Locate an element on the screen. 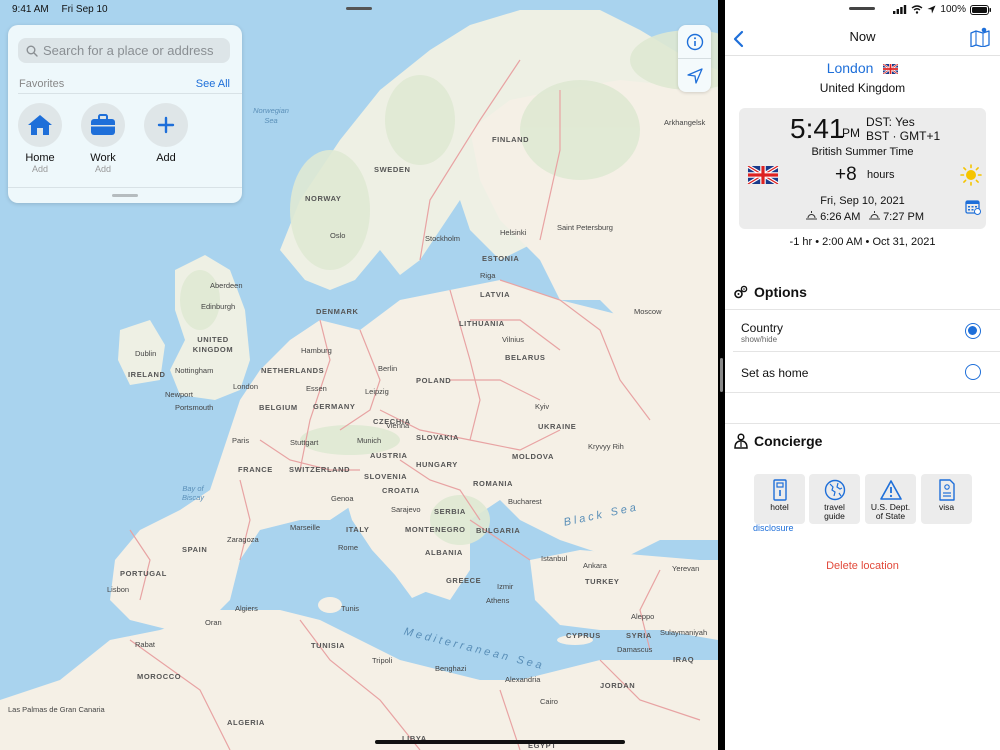  country-radio is located at coordinates (973, 331).